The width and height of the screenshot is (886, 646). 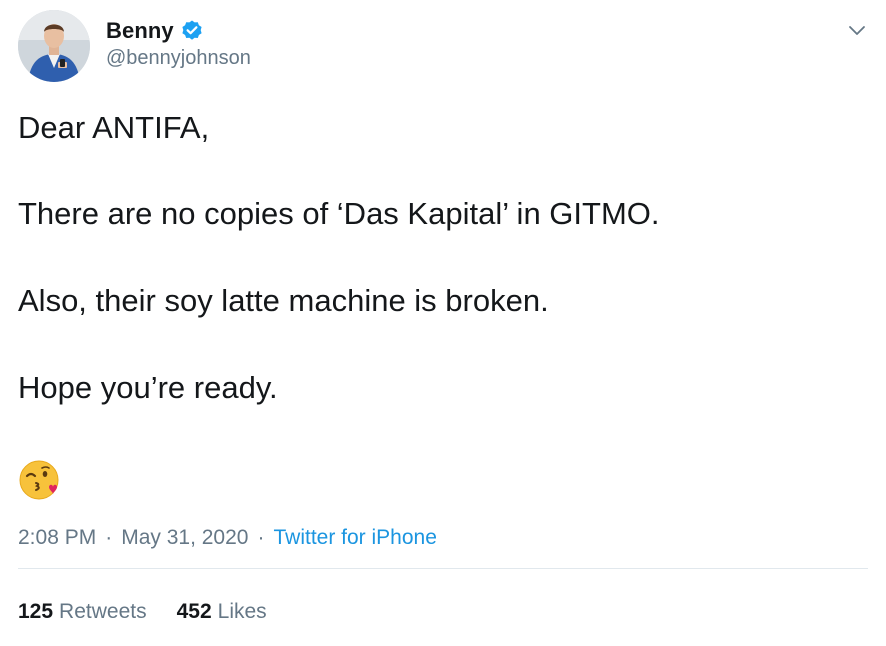 I want to click on divider, so click(x=443, y=568).